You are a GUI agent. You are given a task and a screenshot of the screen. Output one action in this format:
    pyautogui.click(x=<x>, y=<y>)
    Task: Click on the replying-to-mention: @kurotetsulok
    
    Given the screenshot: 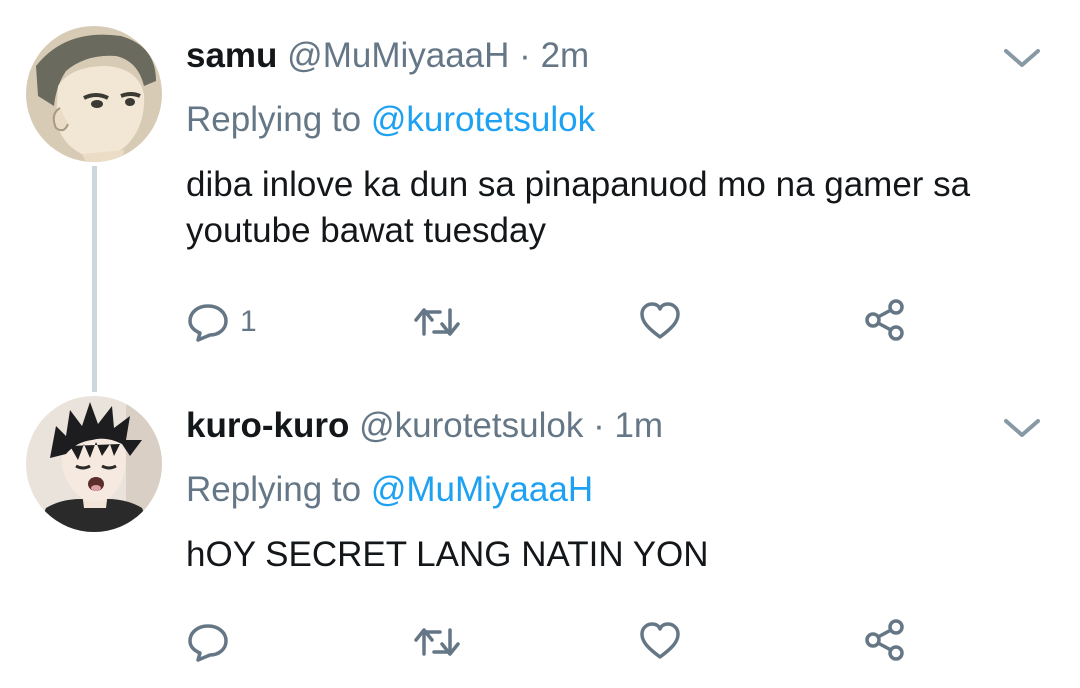 What is the action you would take?
    pyautogui.click(x=483, y=119)
    